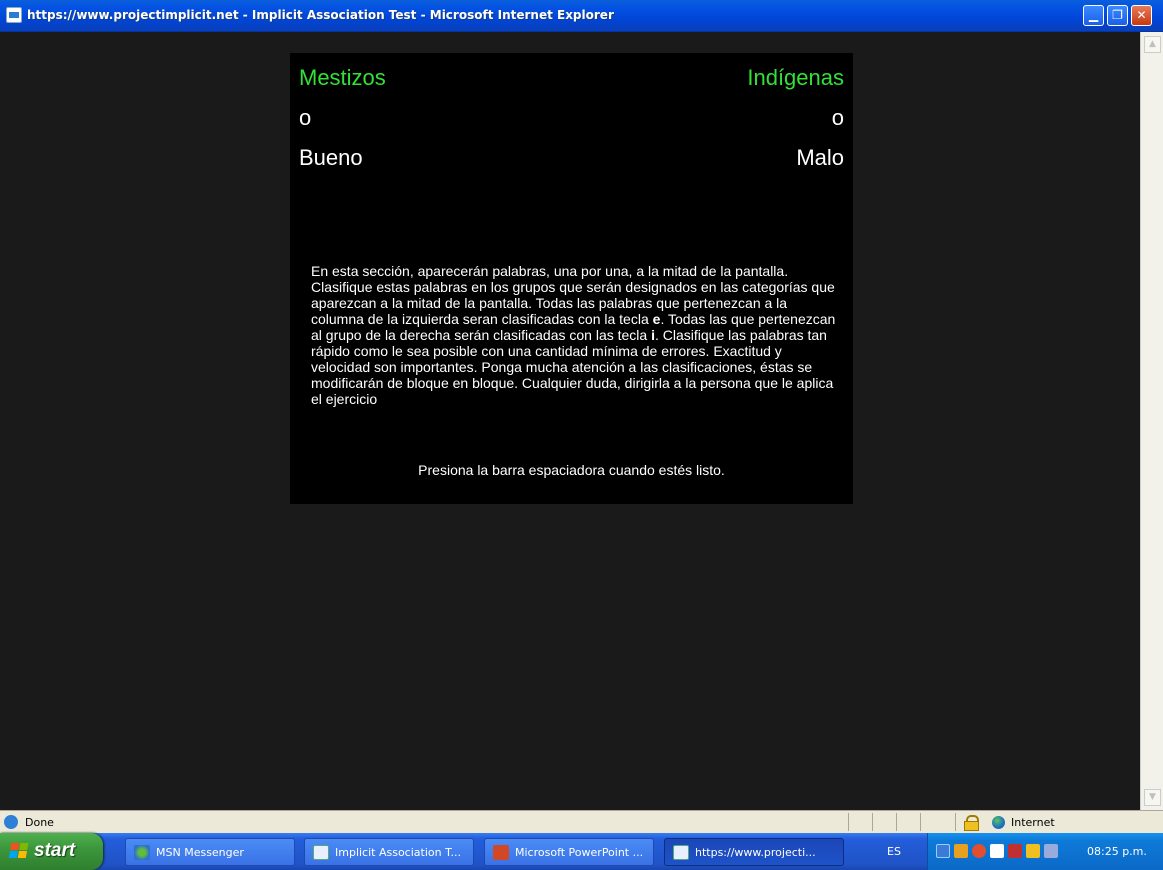 This screenshot has width=1163, height=870. Describe the element at coordinates (342, 77) in the screenshot. I see `left-category-label: Mestizos` at that location.